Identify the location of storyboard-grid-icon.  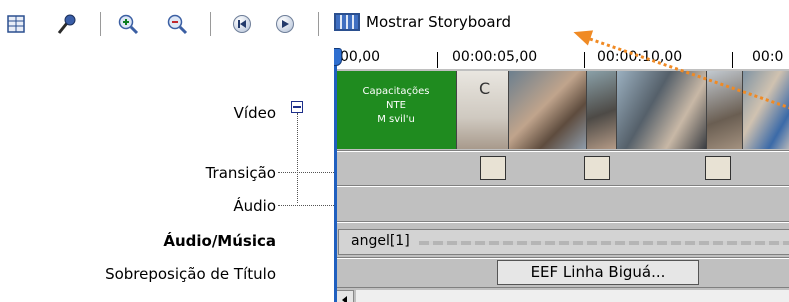
(16, 24).